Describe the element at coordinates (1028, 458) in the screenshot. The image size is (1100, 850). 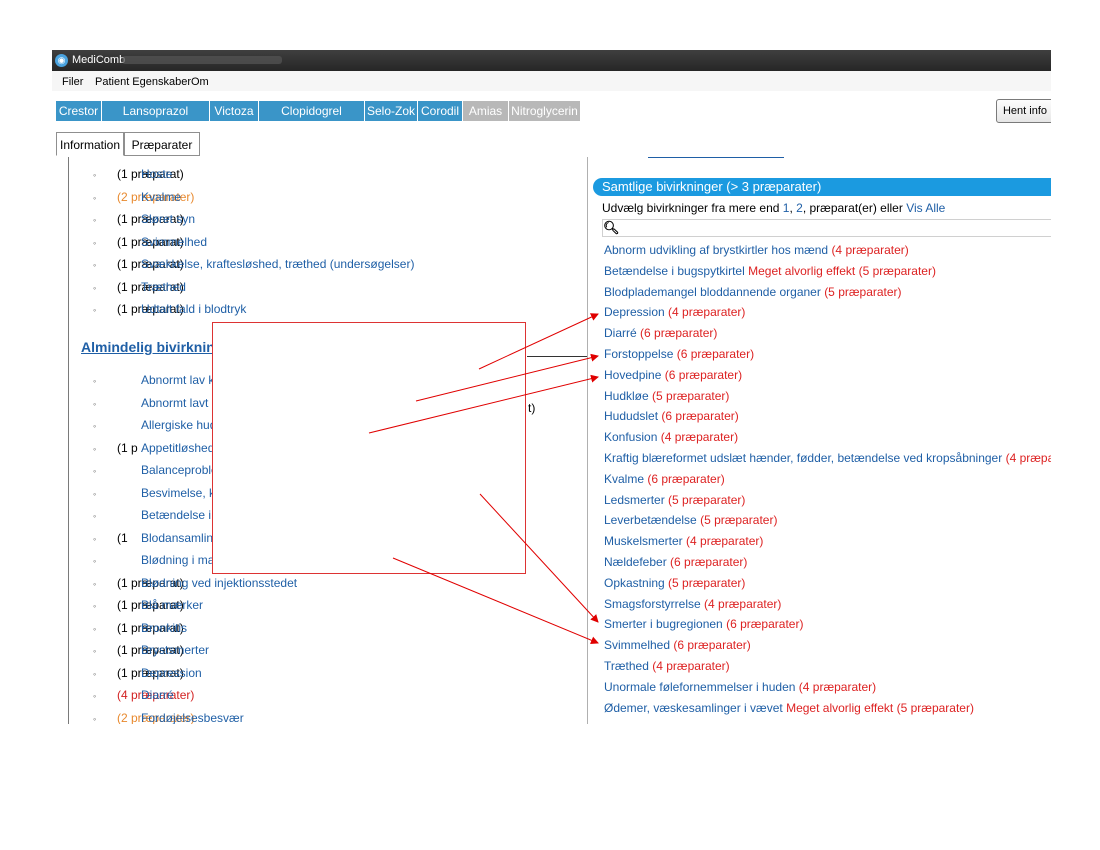
I see `count-label: (4 præpa` at that location.